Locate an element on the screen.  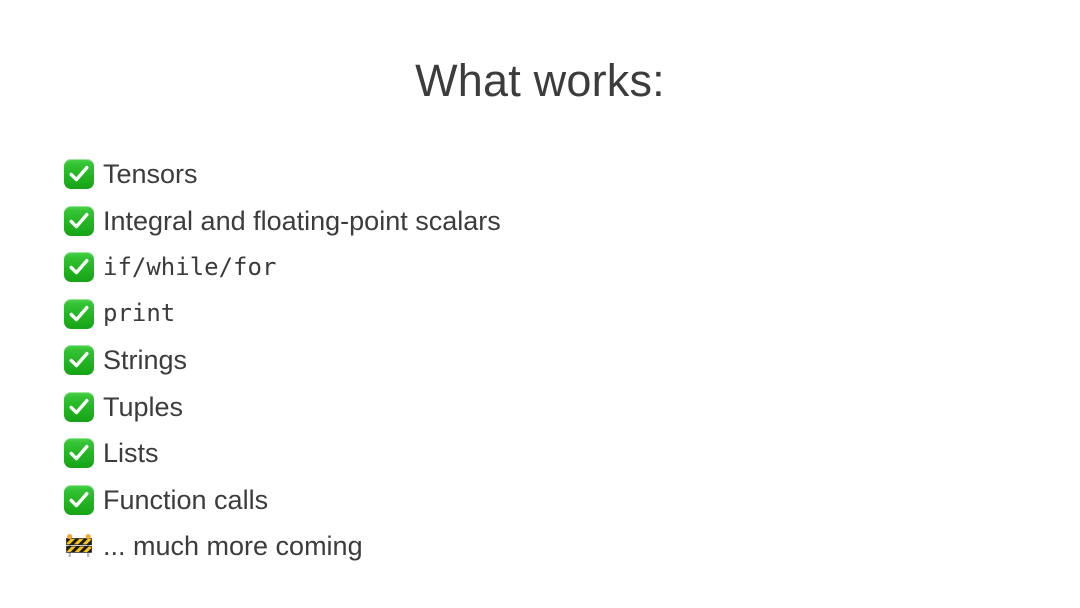
list-item: if/while/for is located at coordinates (282, 267).